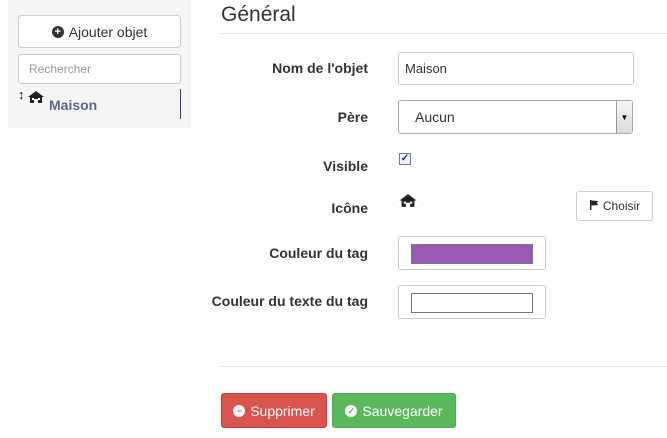 The height and width of the screenshot is (438, 667). I want to click on tag-color-label: Couleur du tag, so click(318, 253).